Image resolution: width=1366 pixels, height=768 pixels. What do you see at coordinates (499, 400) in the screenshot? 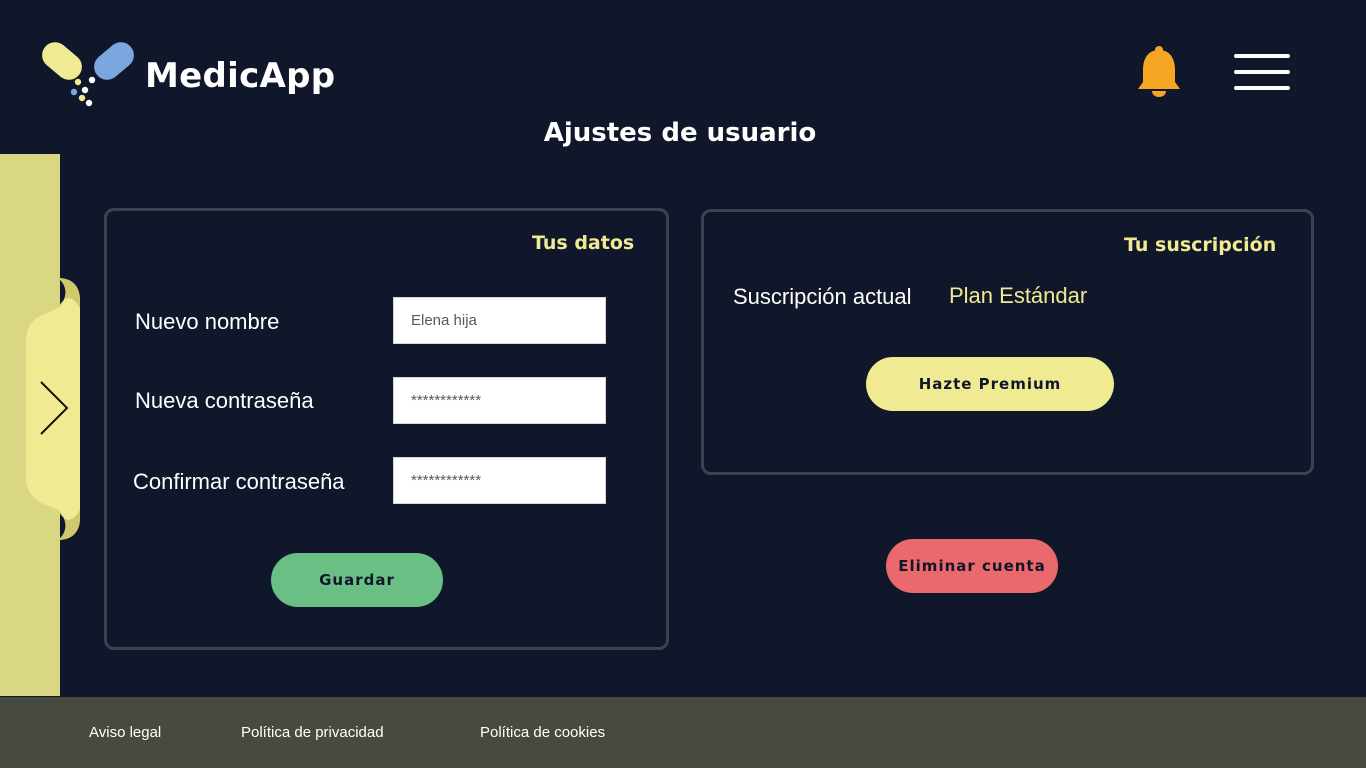
I see `new-password-input` at bounding box center [499, 400].